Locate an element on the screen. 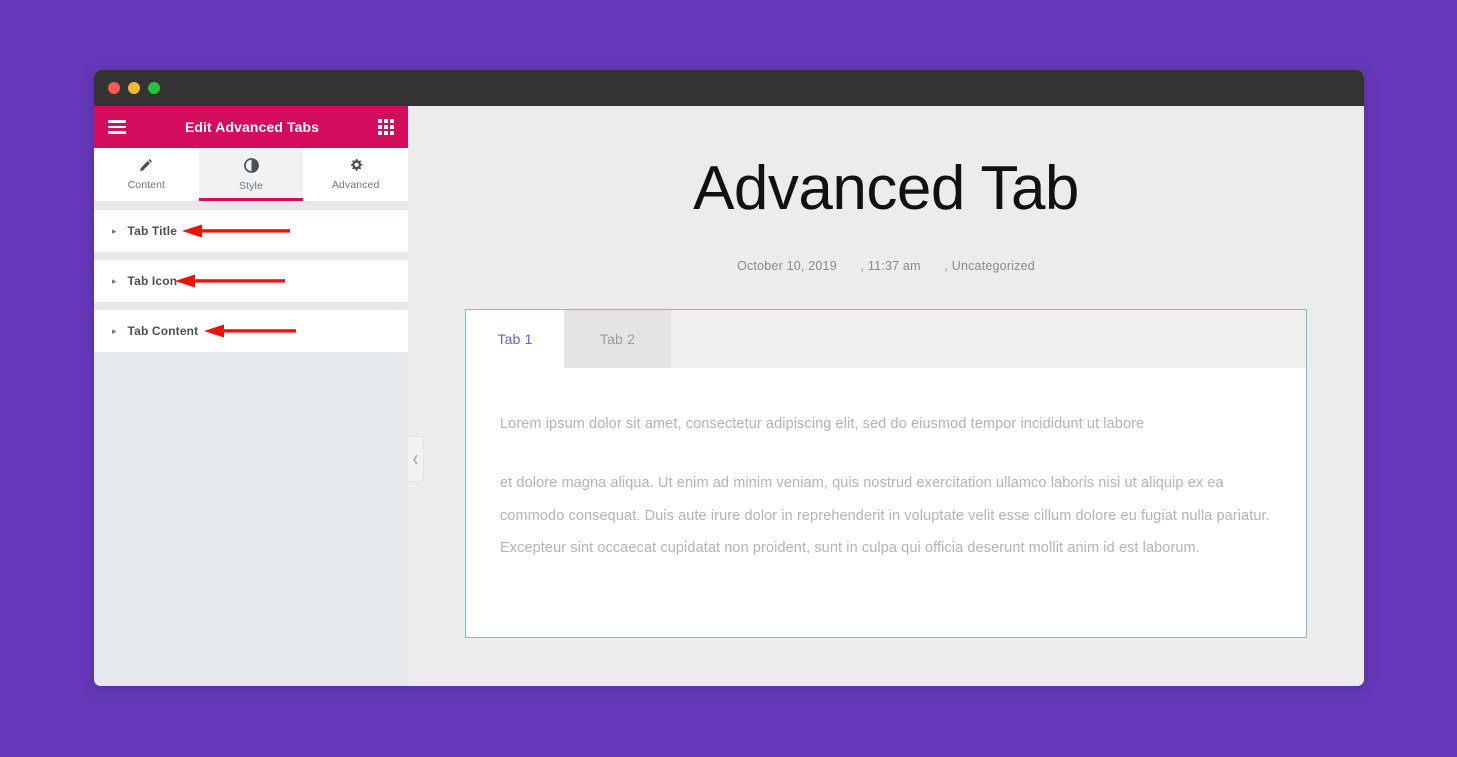  tab-style-label: Style is located at coordinates (251, 185).